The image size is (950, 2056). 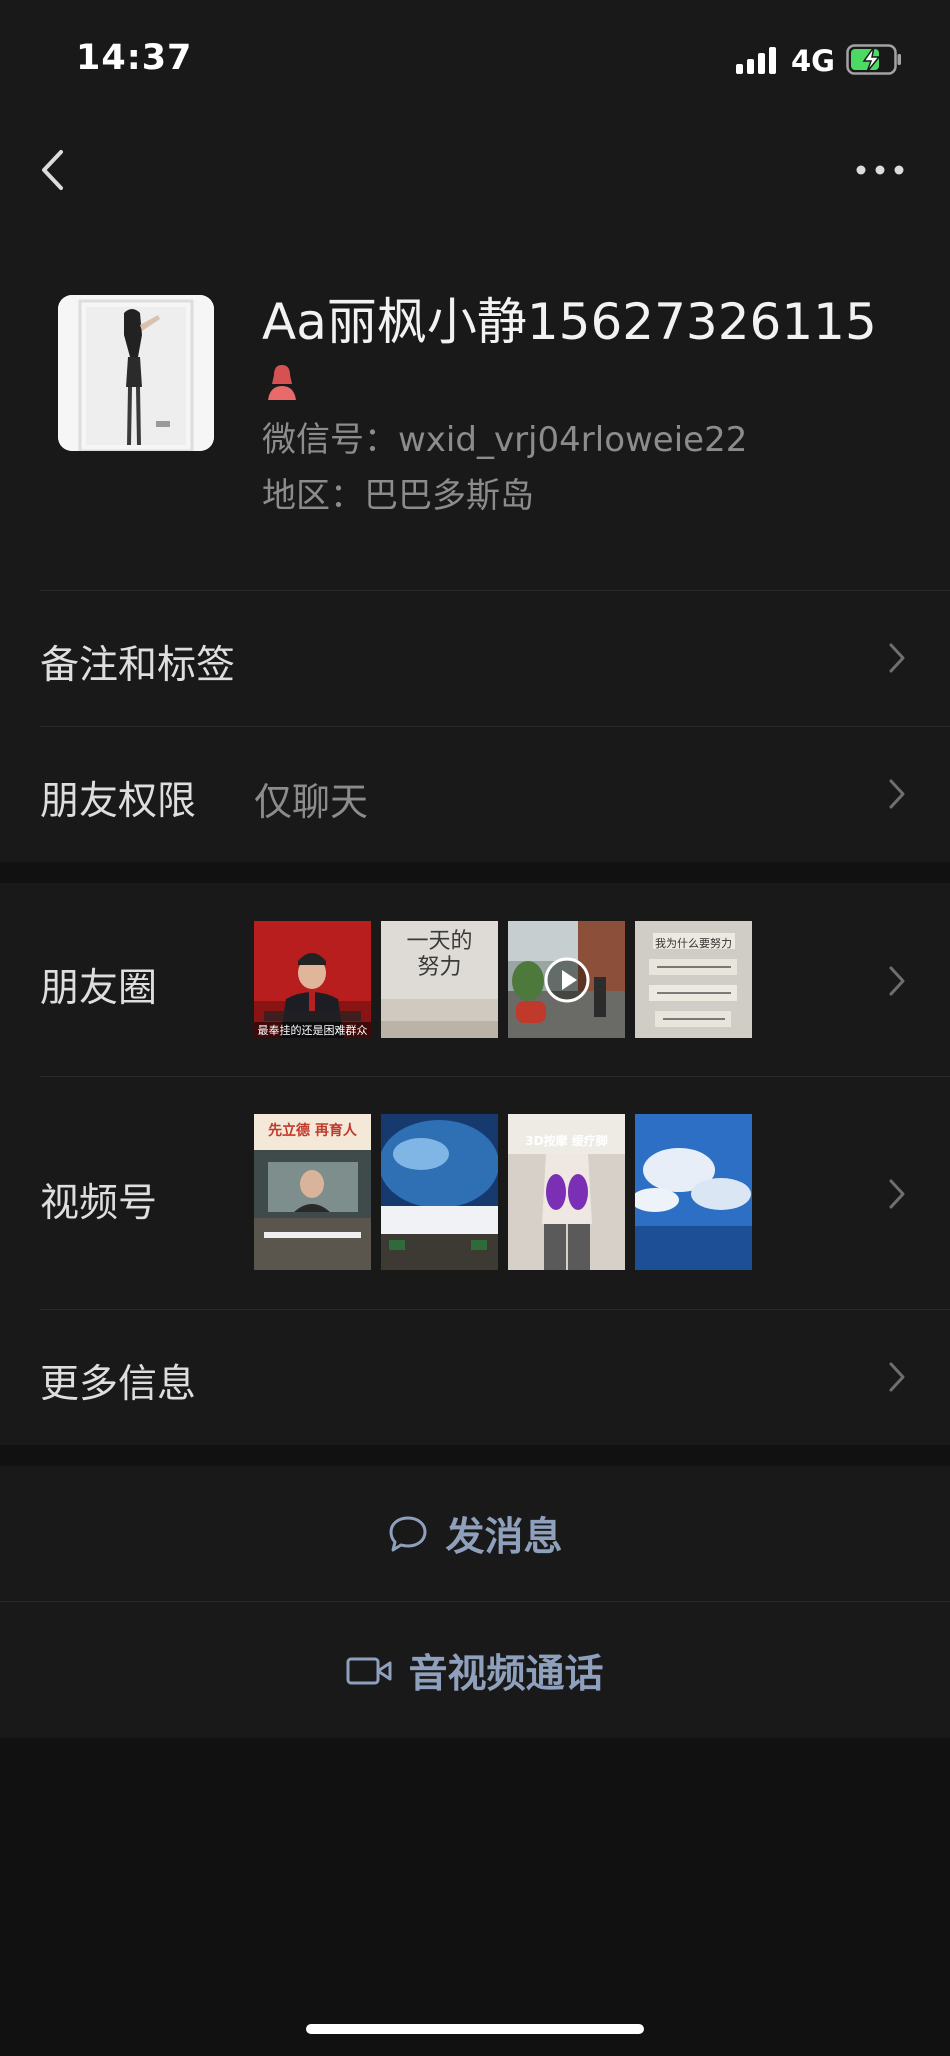 What do you see at coordinates (282, 382) in the screenshot?
I see `female-icon` at bounding box center [282, 382].